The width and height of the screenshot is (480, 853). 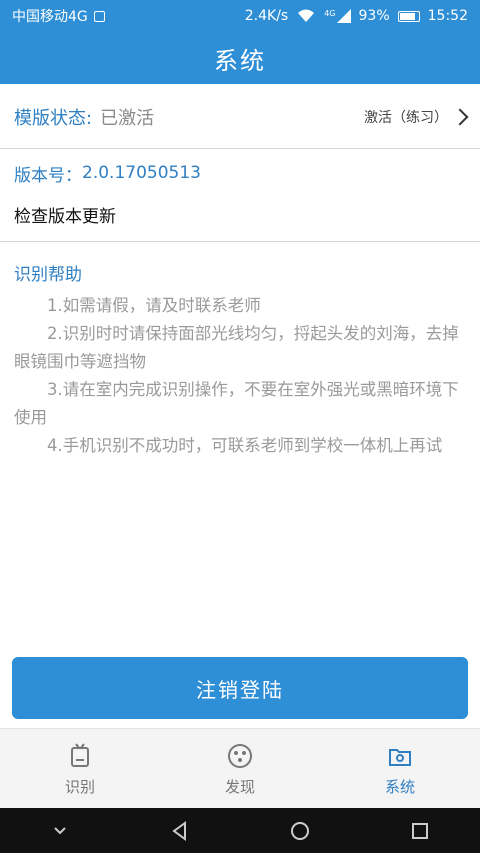 I want to click on network-type-badge: 4G, so click(x=337, y=16).